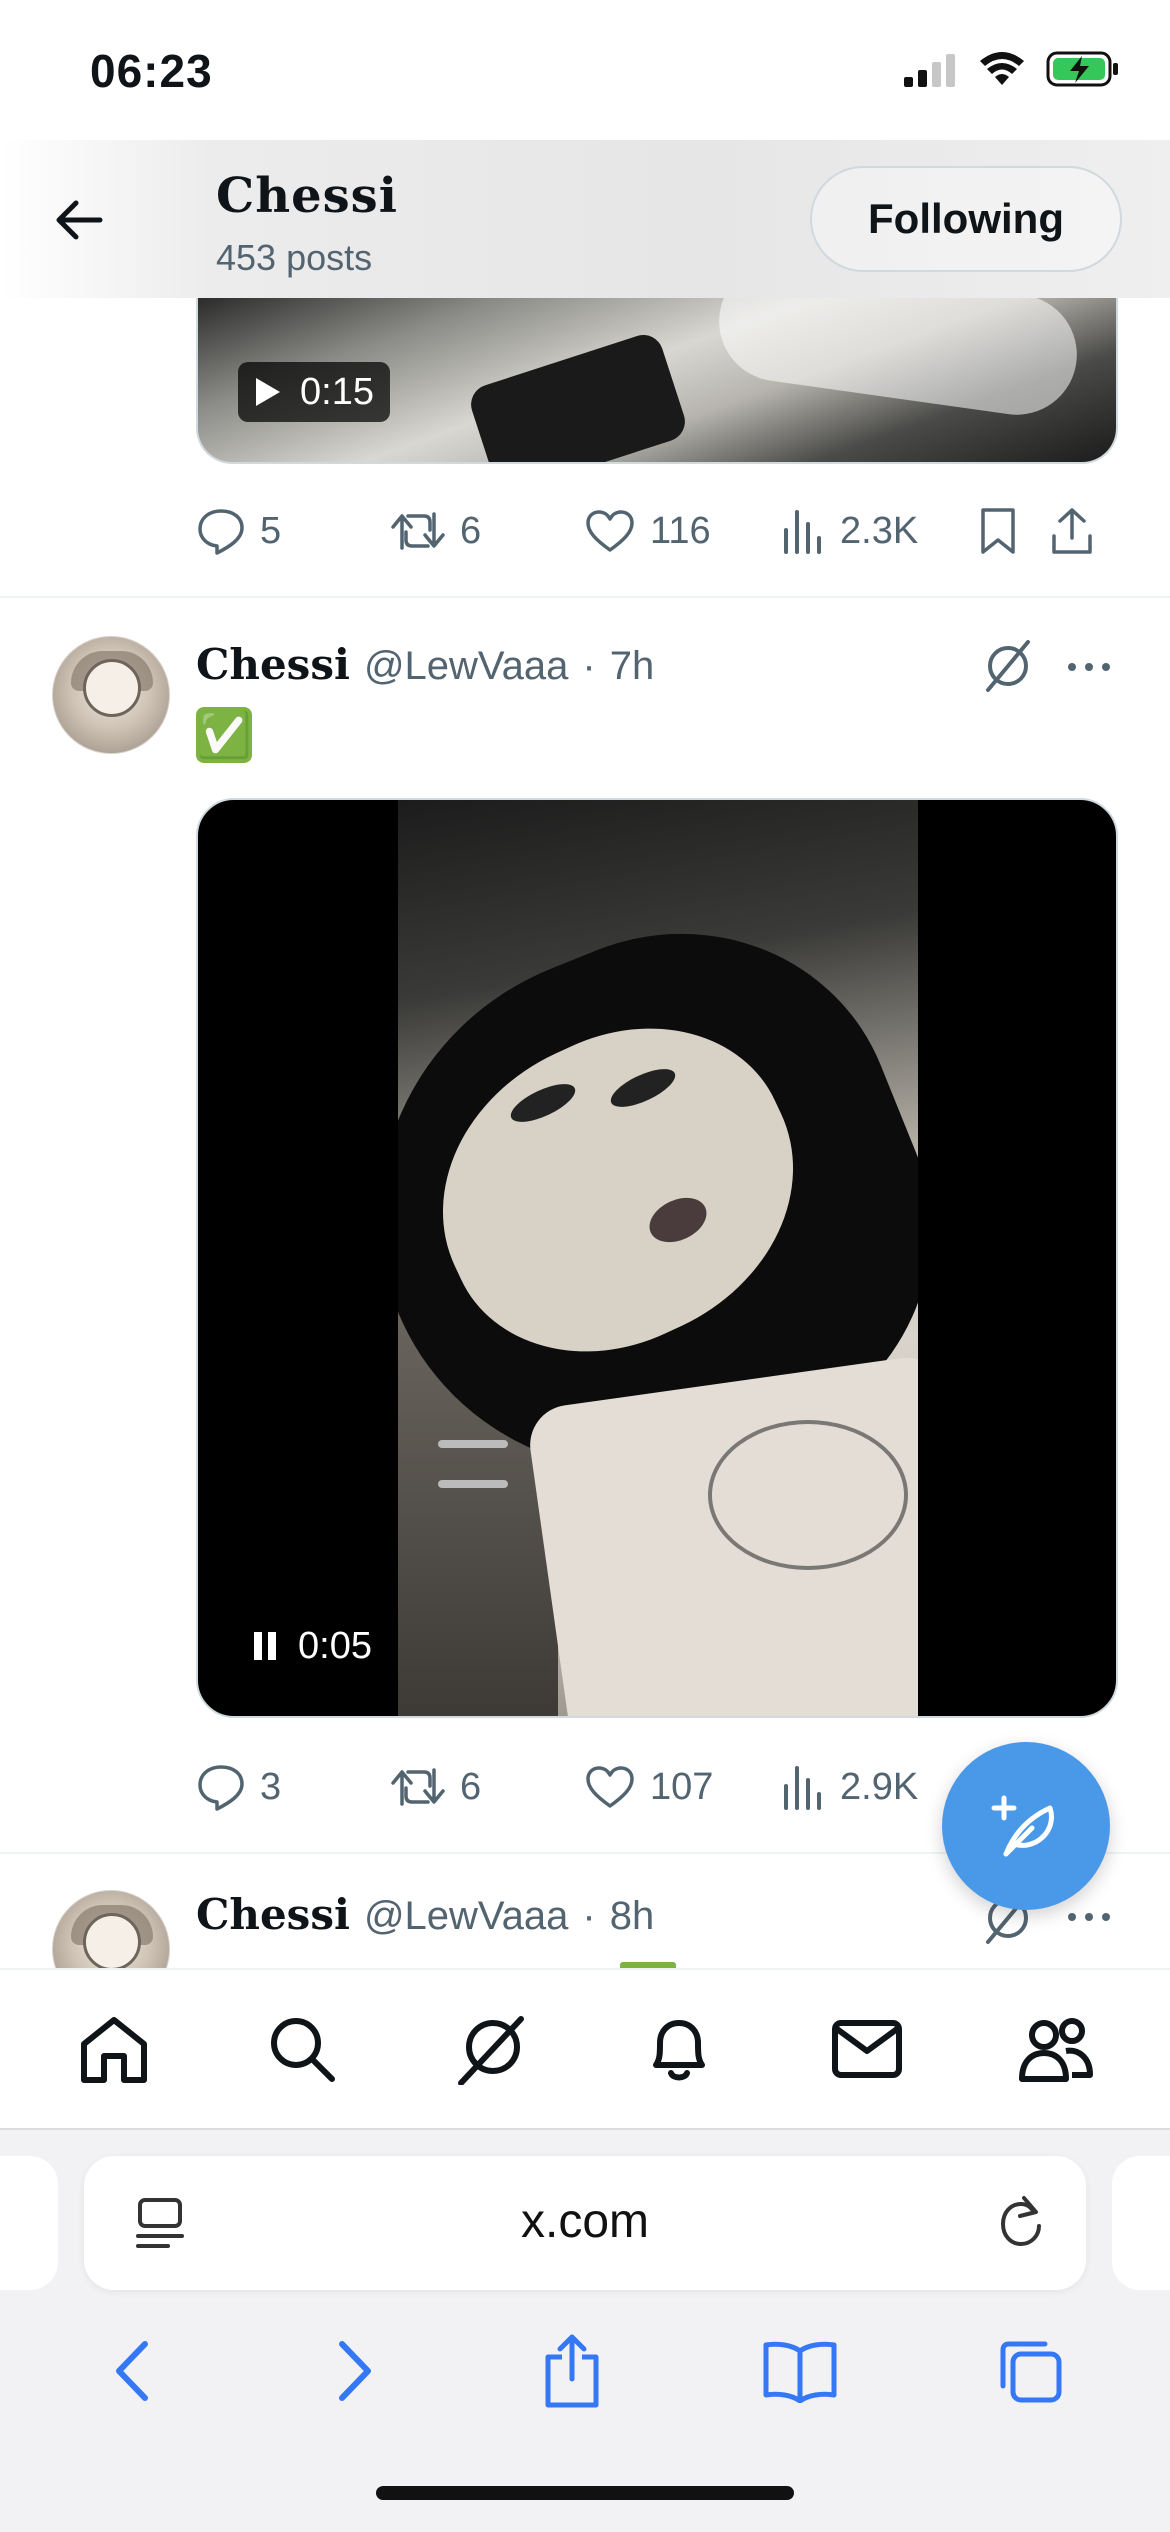 This screenshot has height=2532, width=1170. I want to click on home-icon, so click(114, 2050).